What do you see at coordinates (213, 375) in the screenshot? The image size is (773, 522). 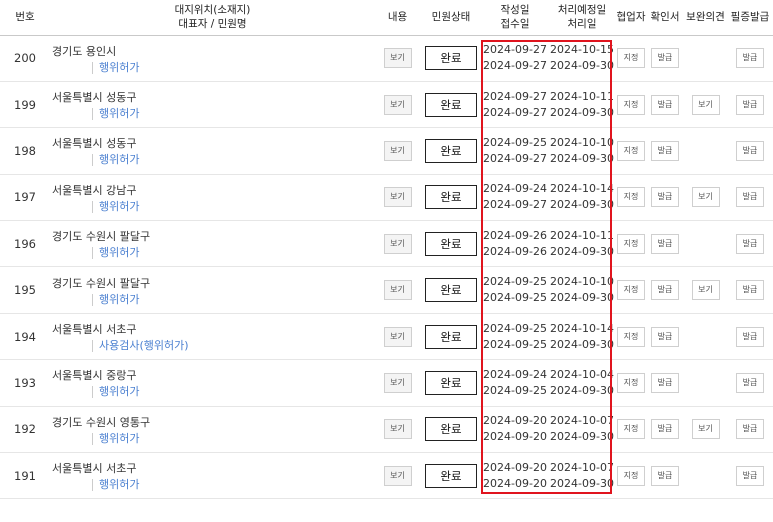 I see `location-name: 서울특별시 중랑구` at bounding box center [213, 375].